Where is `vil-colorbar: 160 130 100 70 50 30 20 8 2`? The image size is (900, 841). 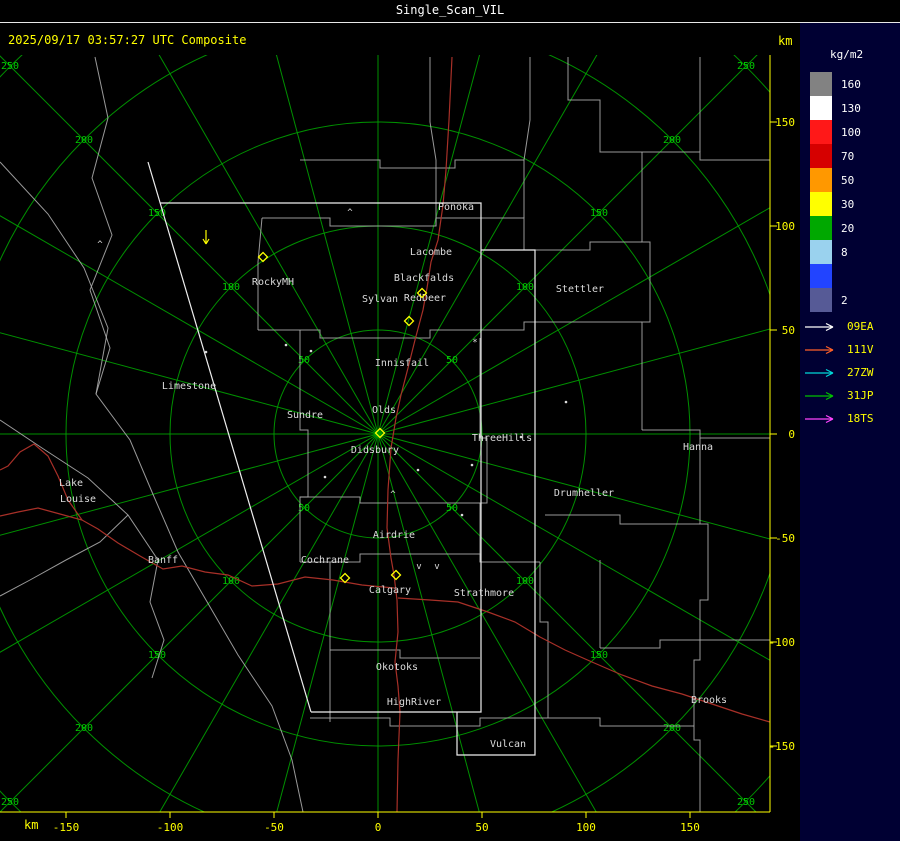 vil-colorbar: 160 130 100 70 50 30 20 8 2 is located at coordinates (835, 192).